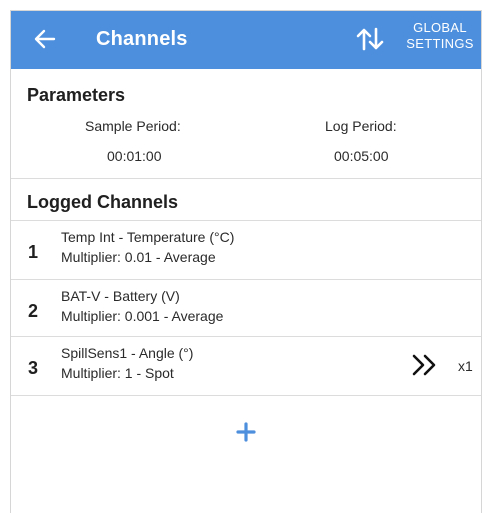 This screenshot has width=492, height=513. What do you see at coordinates (133, 126) in the screenshot?
I see `sample-period-label: Sample Period:` at bounding box center [133, 126].